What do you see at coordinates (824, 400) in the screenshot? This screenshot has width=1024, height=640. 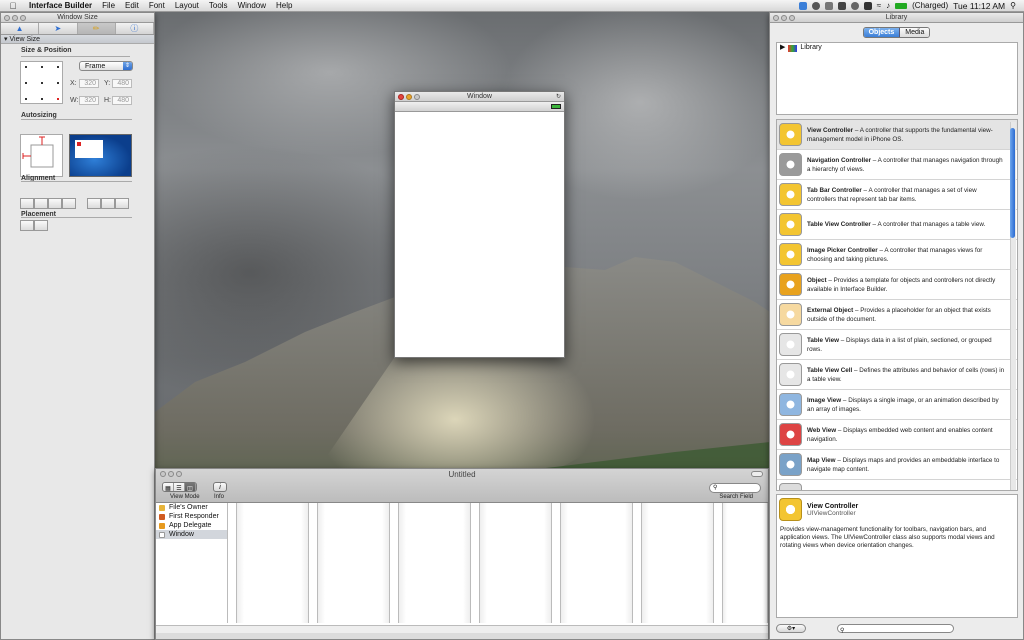 I see `library-item-name: Image View` at bounding box center [824, 400].